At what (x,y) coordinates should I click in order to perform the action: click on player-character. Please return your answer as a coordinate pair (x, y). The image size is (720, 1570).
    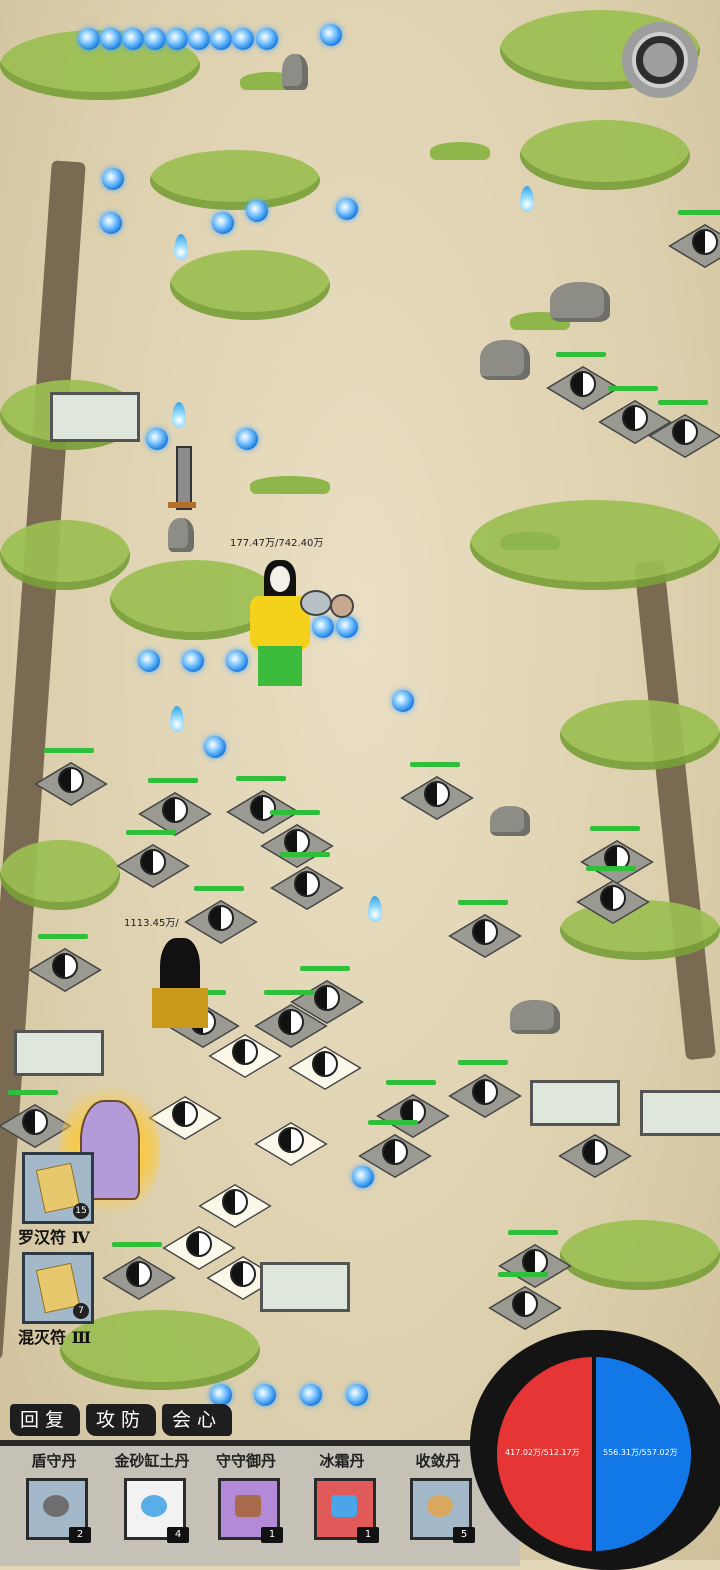
    Looking at the image, I should click on (280, 623).